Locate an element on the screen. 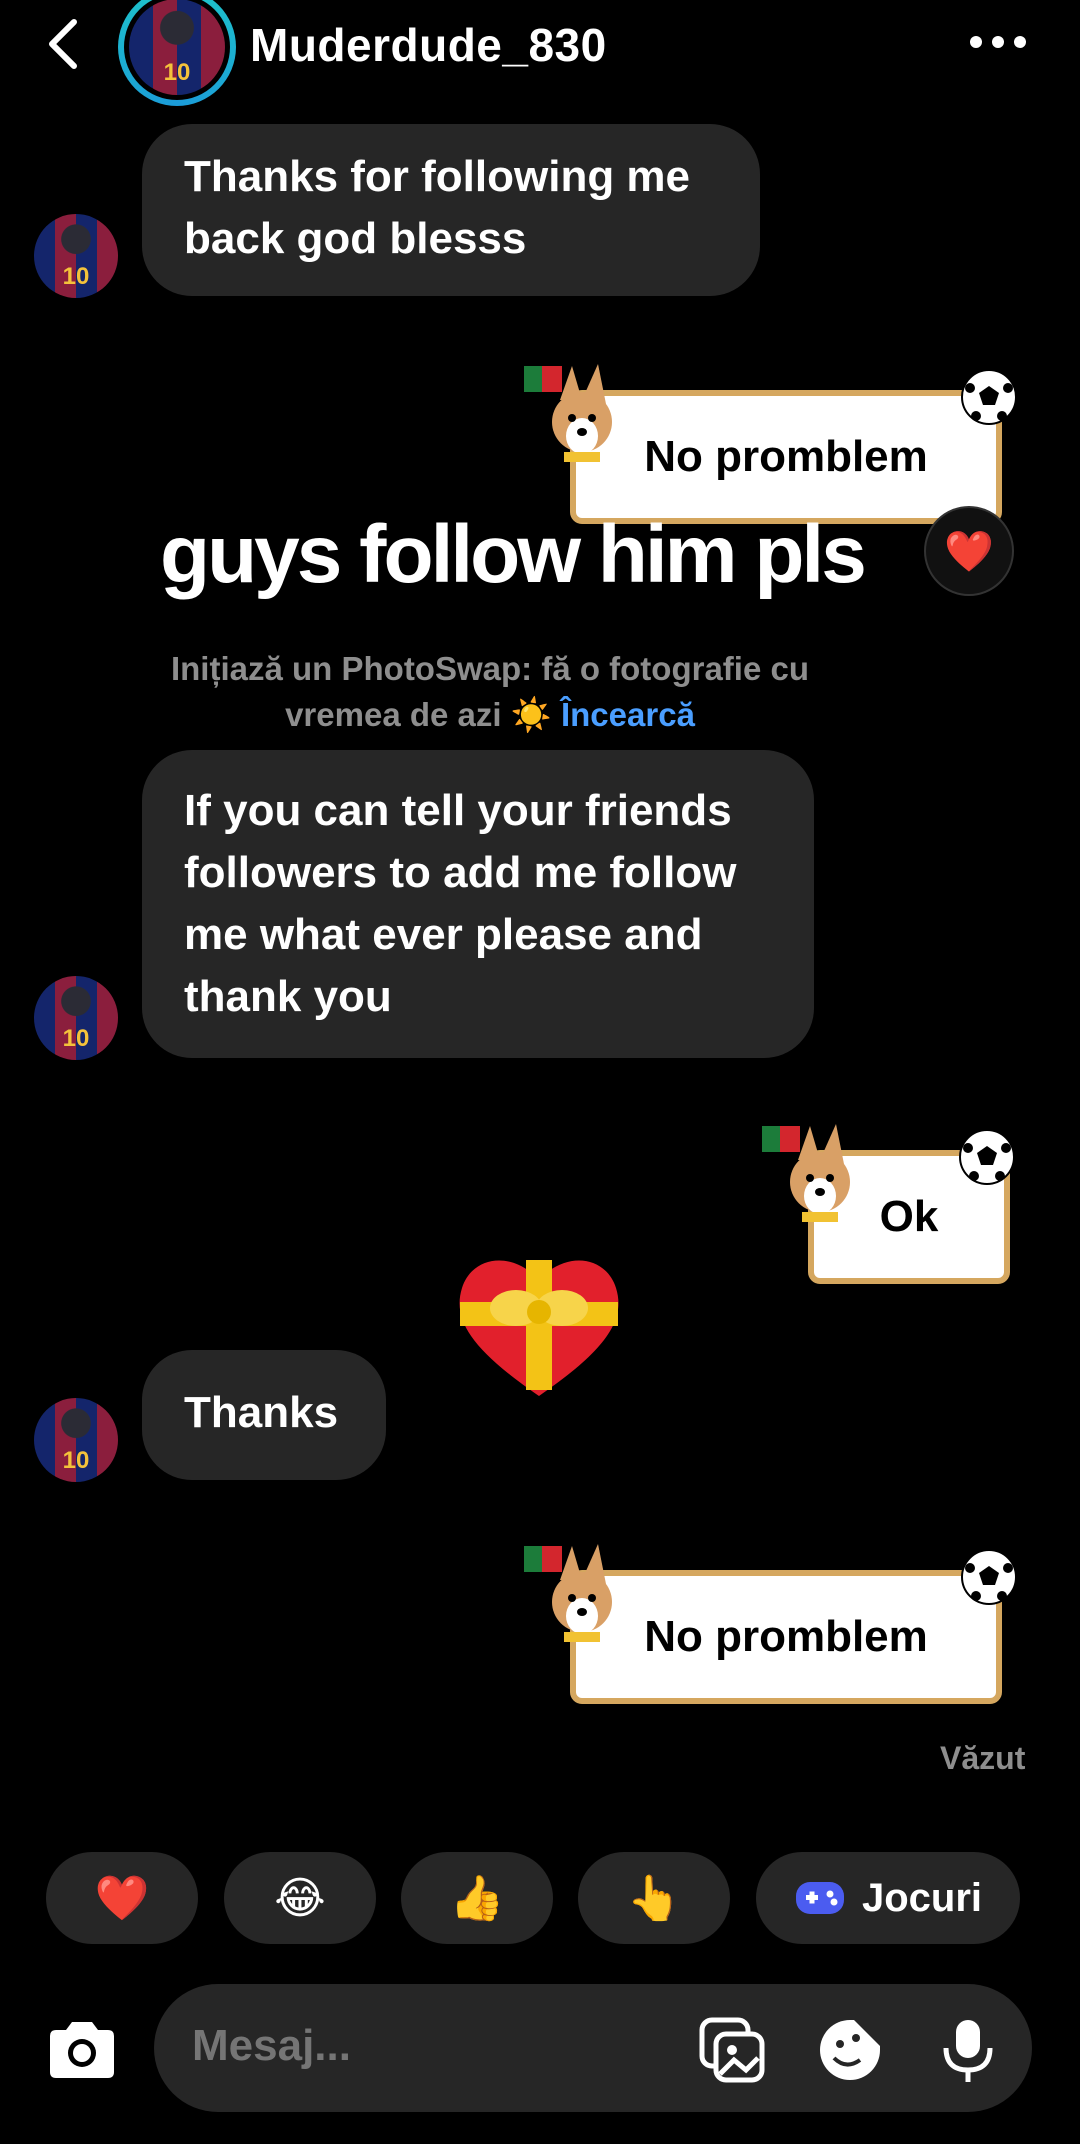 The image size is (1080, 2144). overlay-caption: guys follow him pls is located at coordinates (513, 554).